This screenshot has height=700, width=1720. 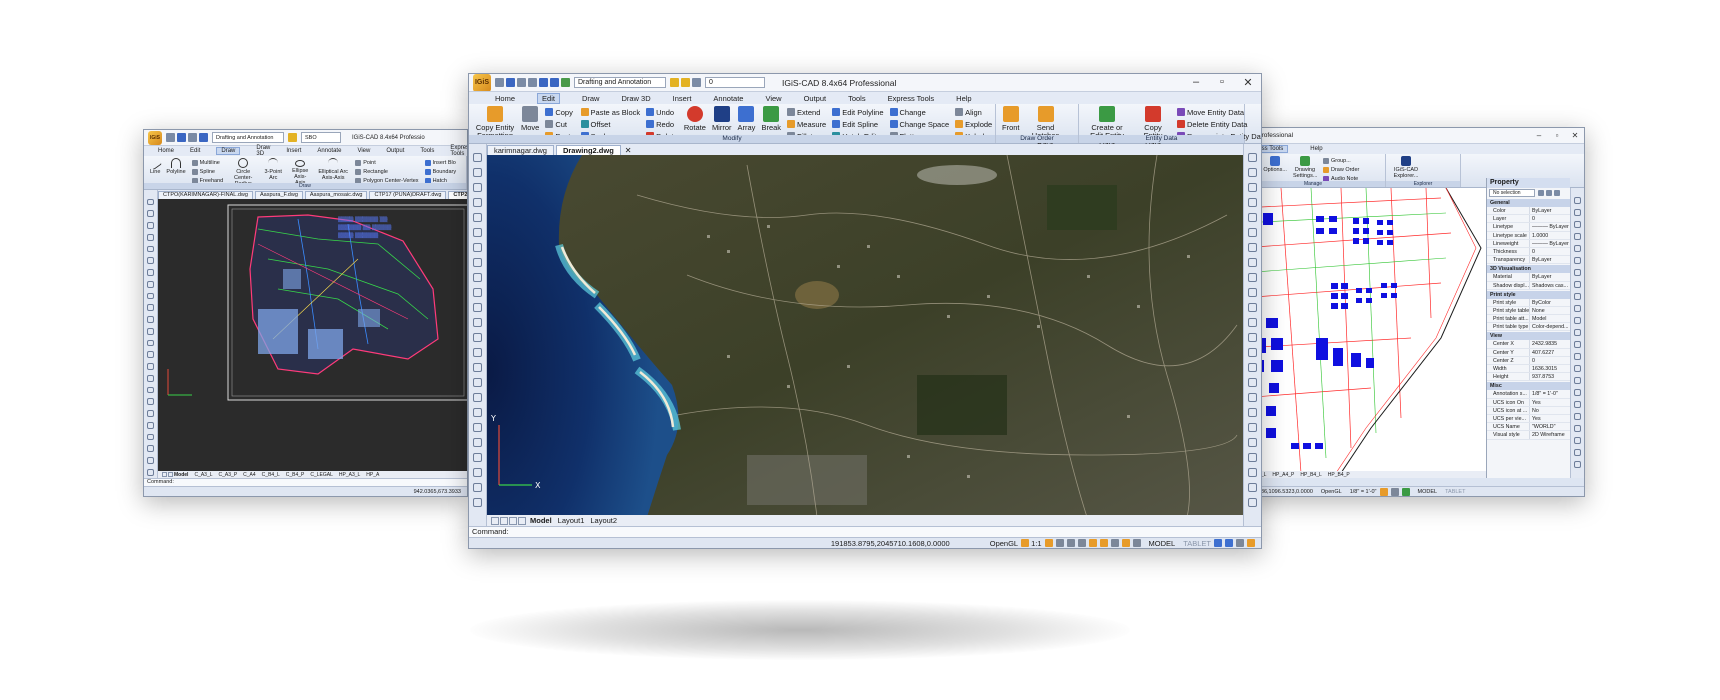 I want to click on mtool-3-icon, so click(x=1252, y=187).